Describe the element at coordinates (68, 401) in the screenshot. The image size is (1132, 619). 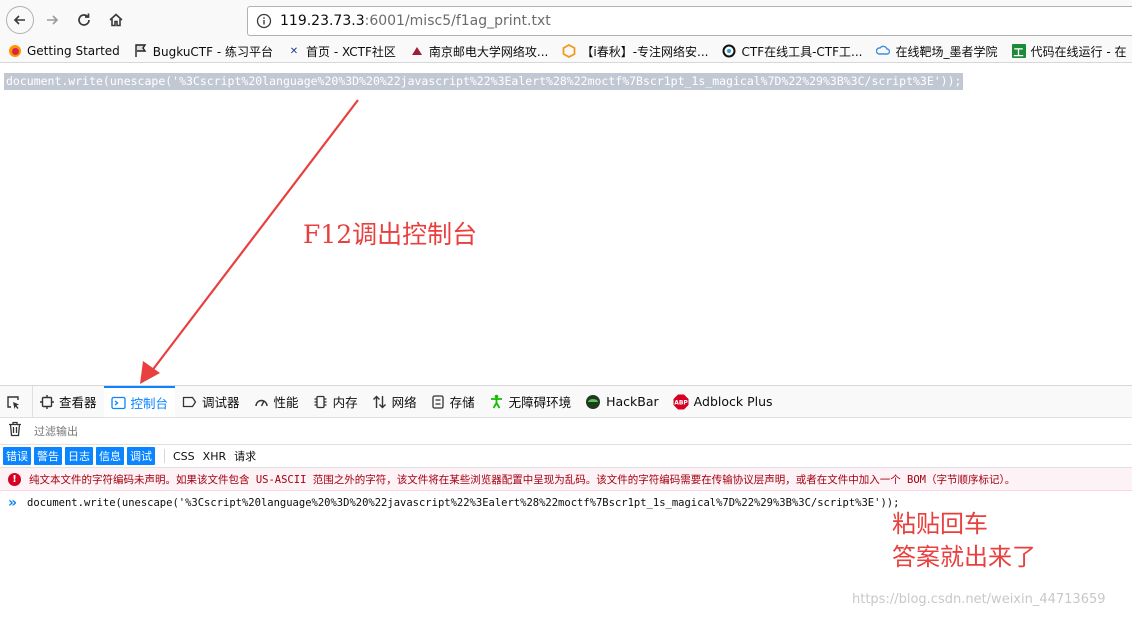
I see `tab-inspector: 查看器` at that location.